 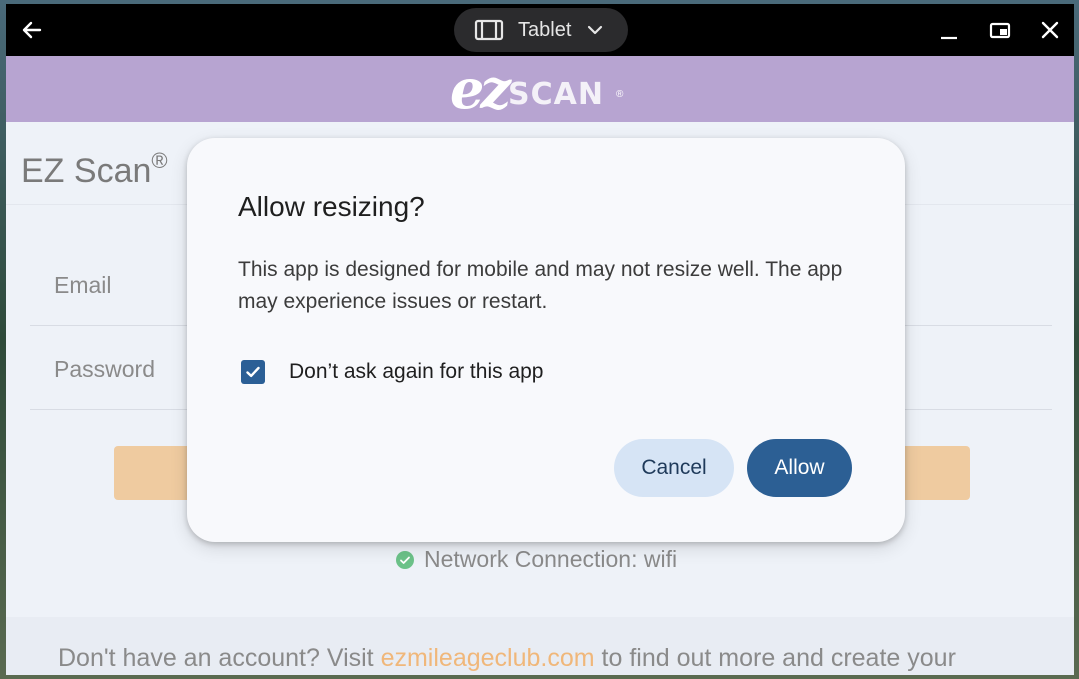 I want to click on footer-prefix: Don't have an account? Visit, so click(x=219, y=658).